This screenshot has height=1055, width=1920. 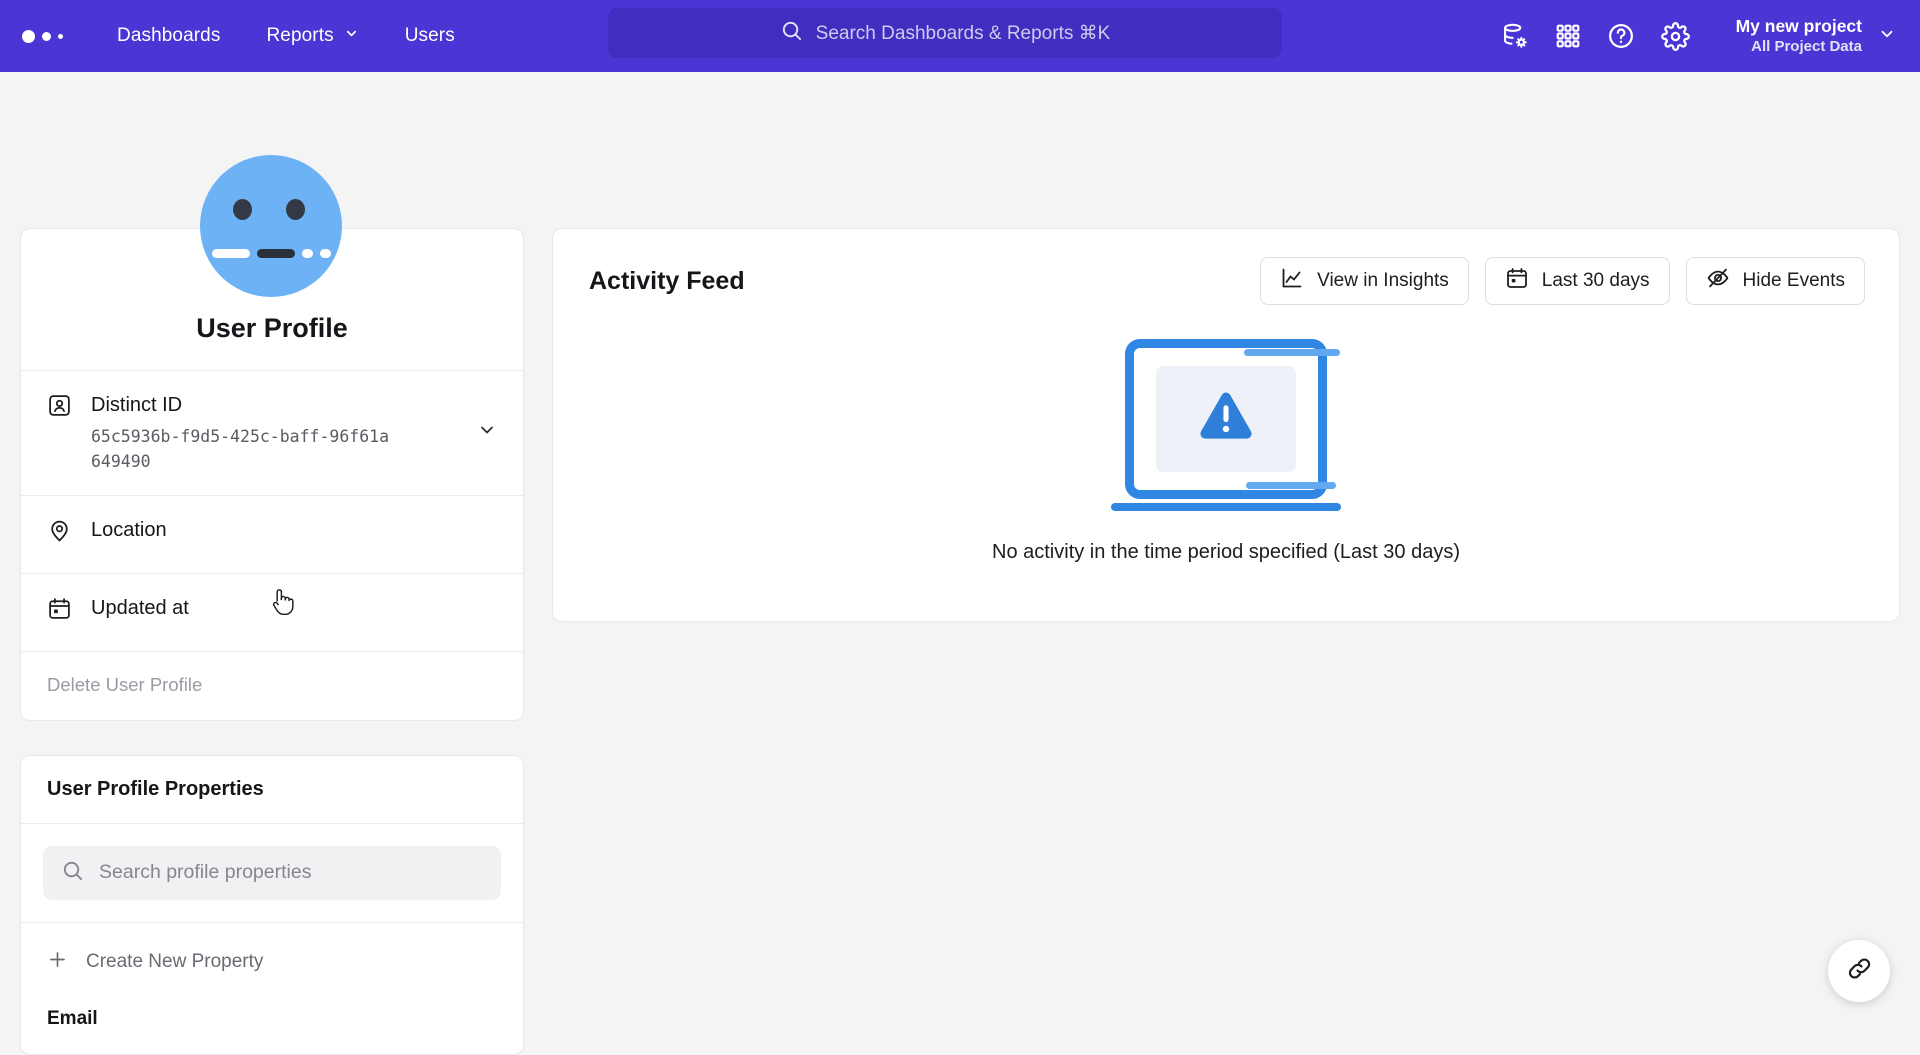 What do you see at coordinates (1226, 267) in the screenshot?
I see `activity-feed-header: Activity Feed View in Insights` at bounding box center [1226, 267].